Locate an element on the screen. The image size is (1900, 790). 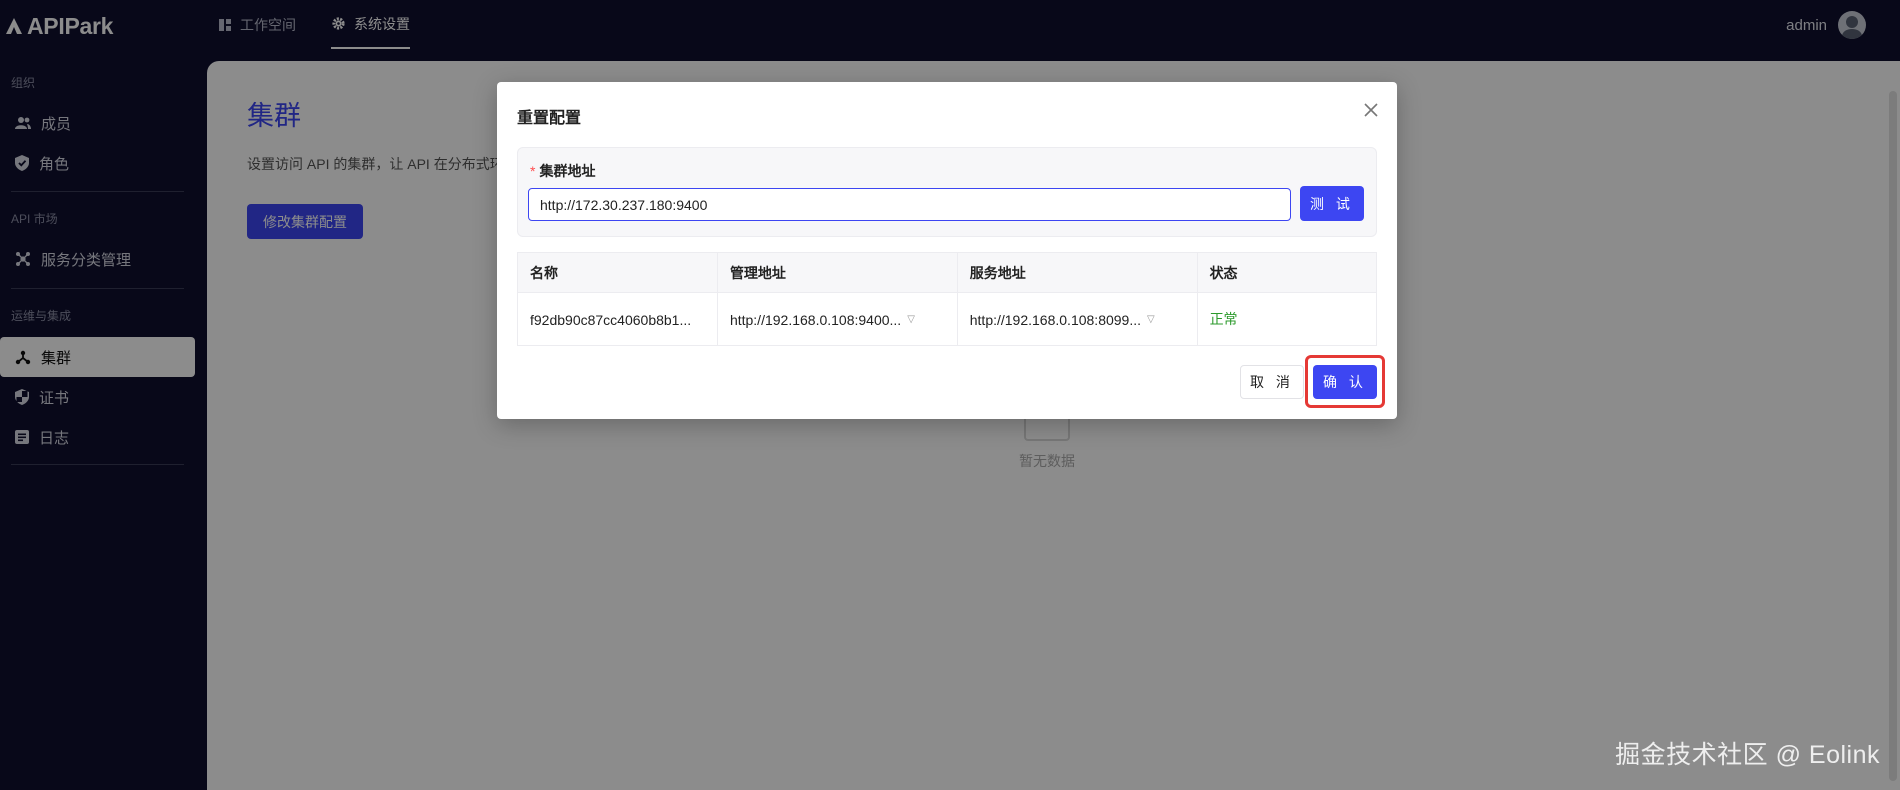
confirm-highlight-box is located at coordinates (1345, 381).